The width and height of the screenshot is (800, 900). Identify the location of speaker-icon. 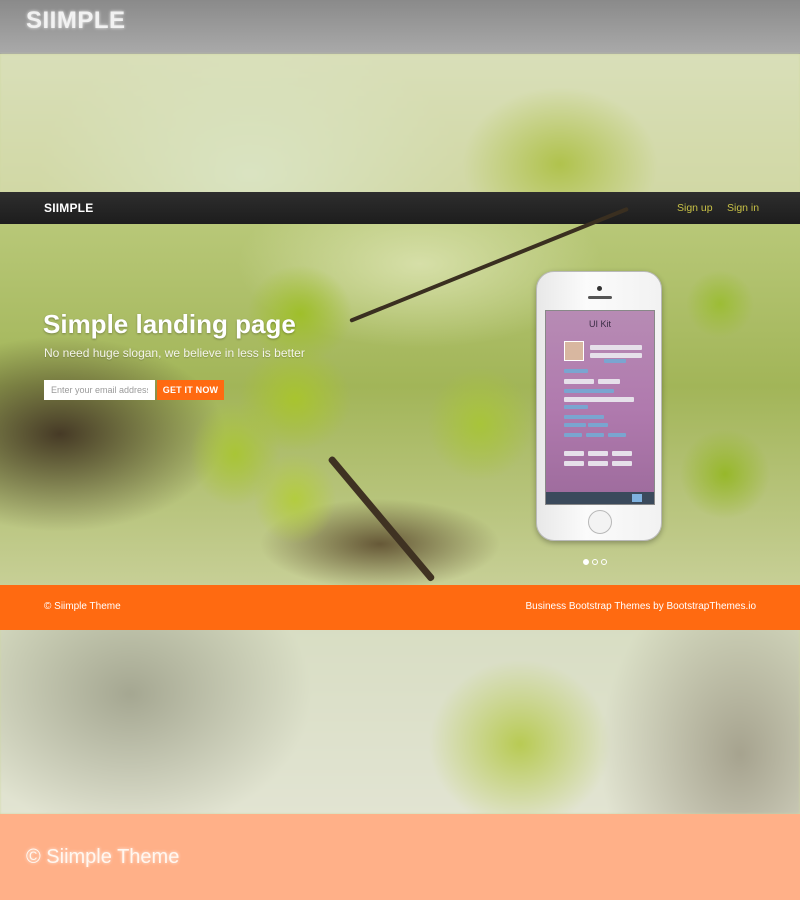
(600, 297).